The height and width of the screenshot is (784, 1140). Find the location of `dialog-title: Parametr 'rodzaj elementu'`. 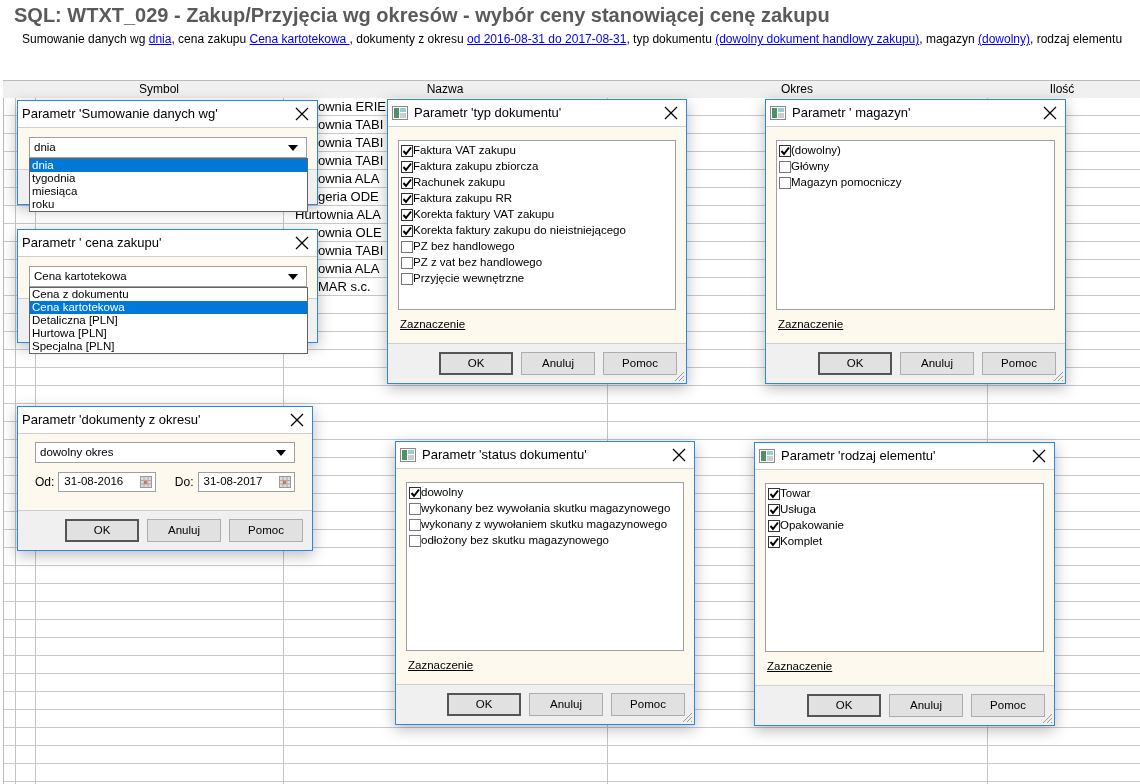

dialog-title: Parametr 'rodzaj elementu' is located at coordinates (859, 456).